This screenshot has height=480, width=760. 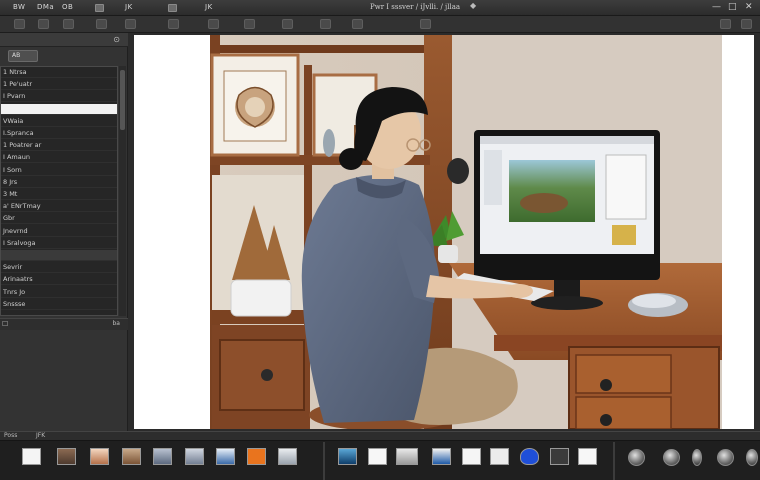 I want to click on scrollbar-thumb, so click(x=122, y=100).